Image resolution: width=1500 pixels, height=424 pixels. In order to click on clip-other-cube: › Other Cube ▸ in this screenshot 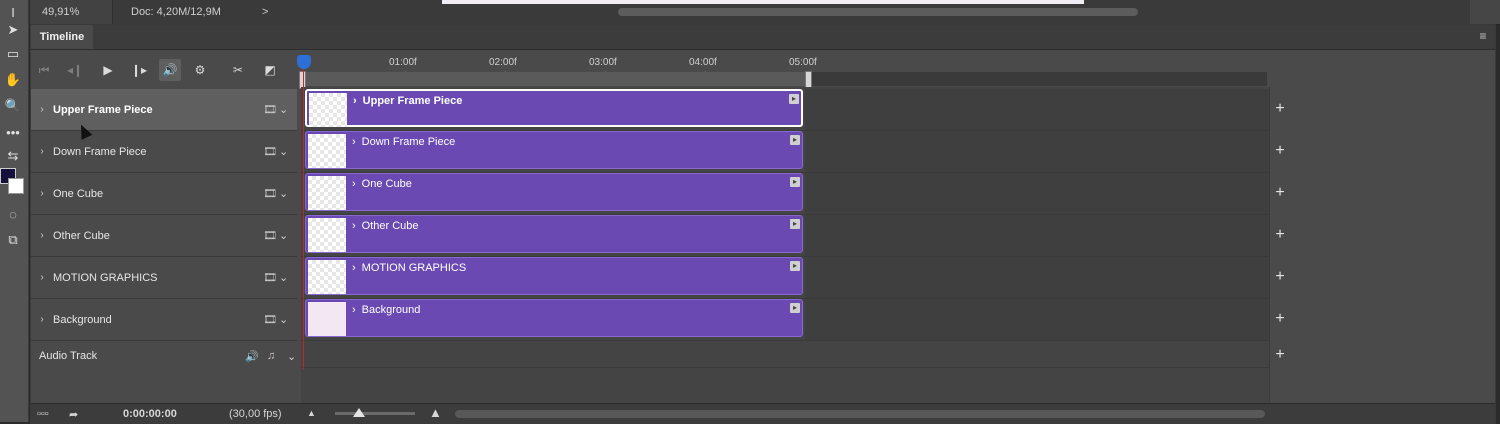, I will do `click(554, 234)`.